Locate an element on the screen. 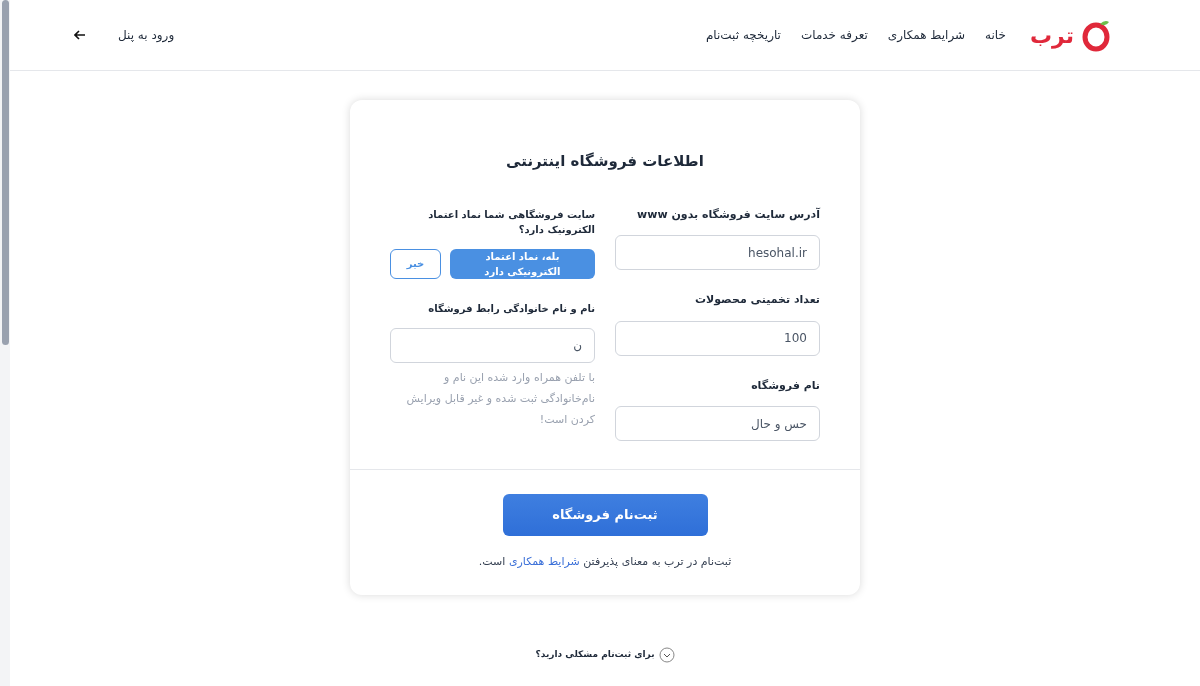 The image size is (1200, 686). arrow-left-icon is located at coordinates (80, 35).